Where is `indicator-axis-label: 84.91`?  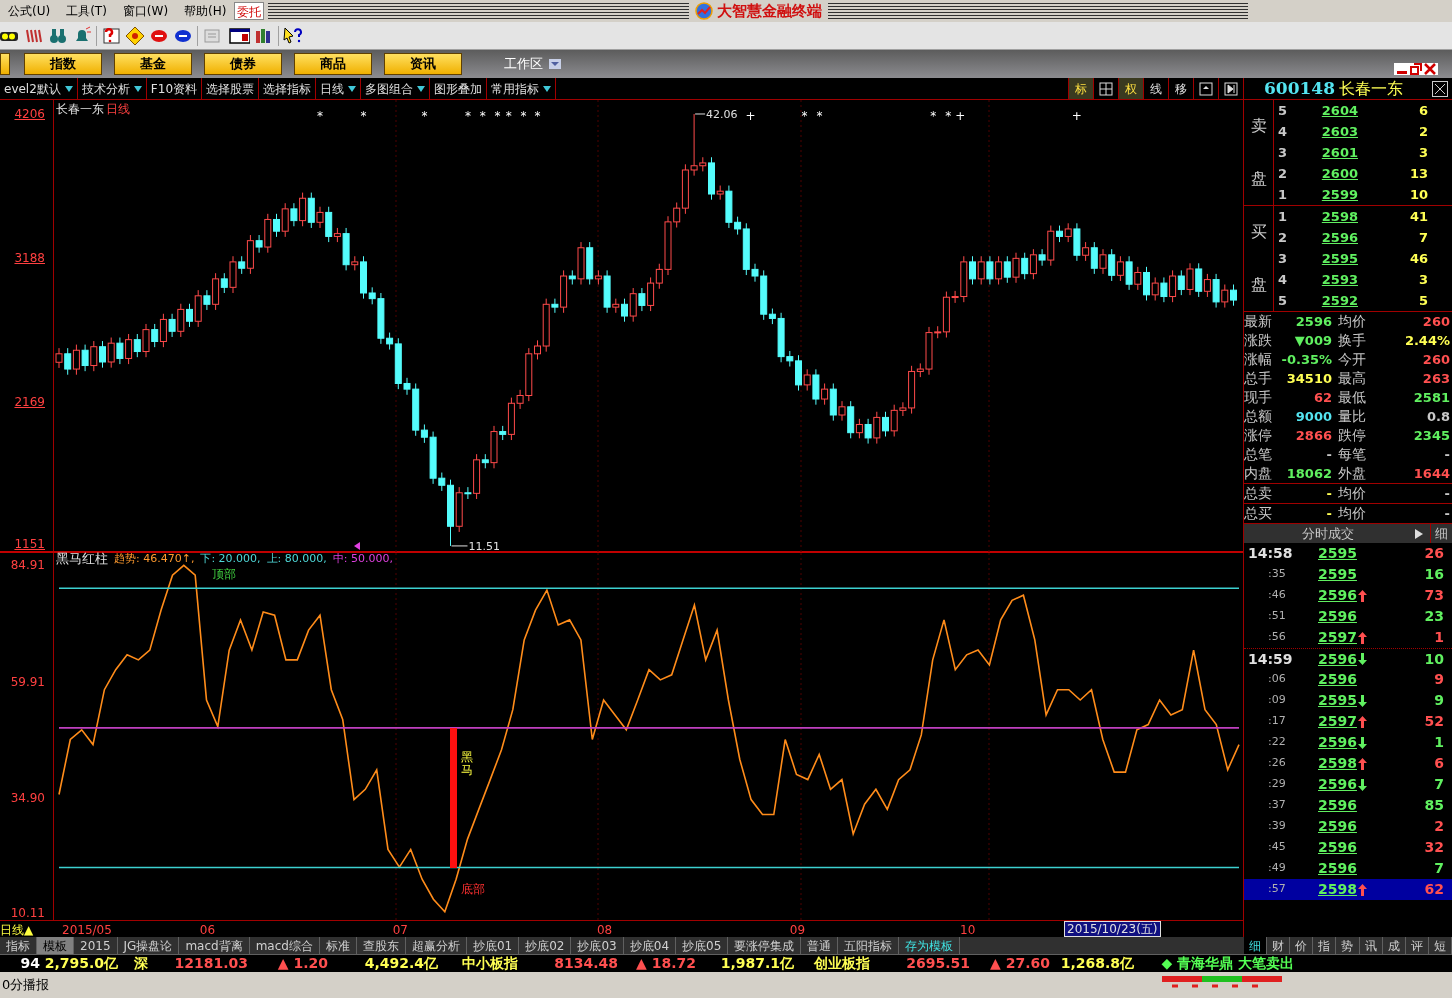 indicator-axis-label: 84.91 is located at coordinates (27, 565).